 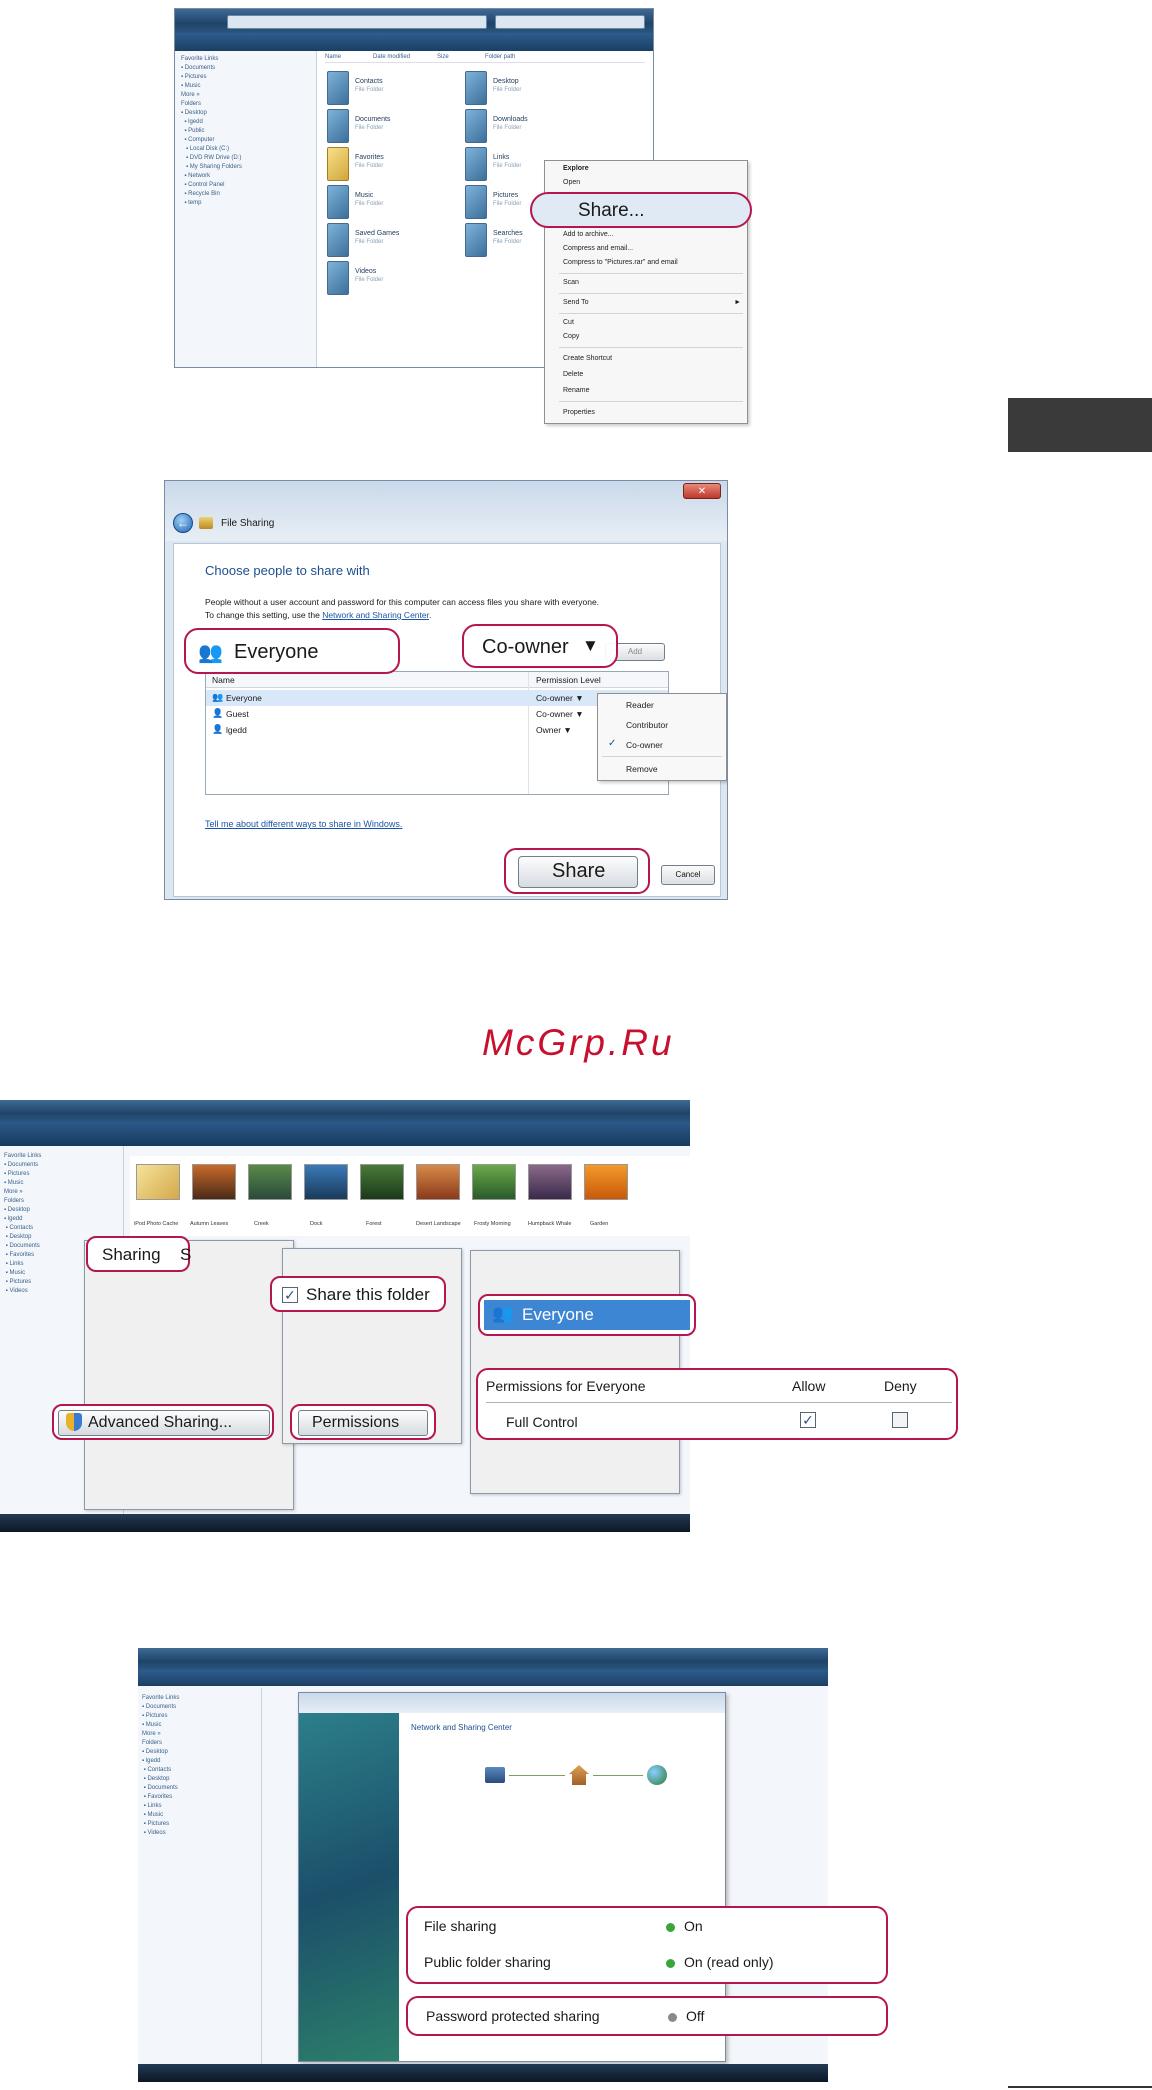 What do you see at coordinates (900, 1386) in the screenshot?
I see `deny-column-label: Deny` at bounding box center [900, 1386].